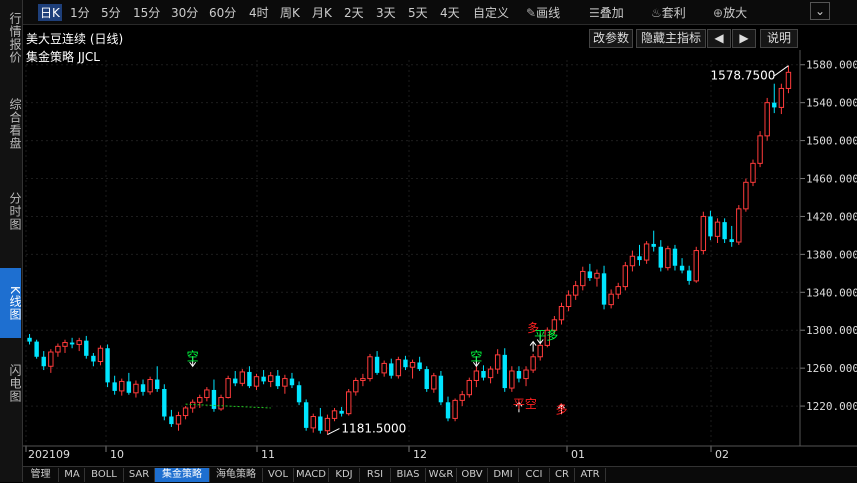 The width and height of the screenshot is (857, 483). What do you see at coordinates (831, 254) in the screenshot?
I see `price-tick-label: 1380.0000` at bounding box center [831, 254].